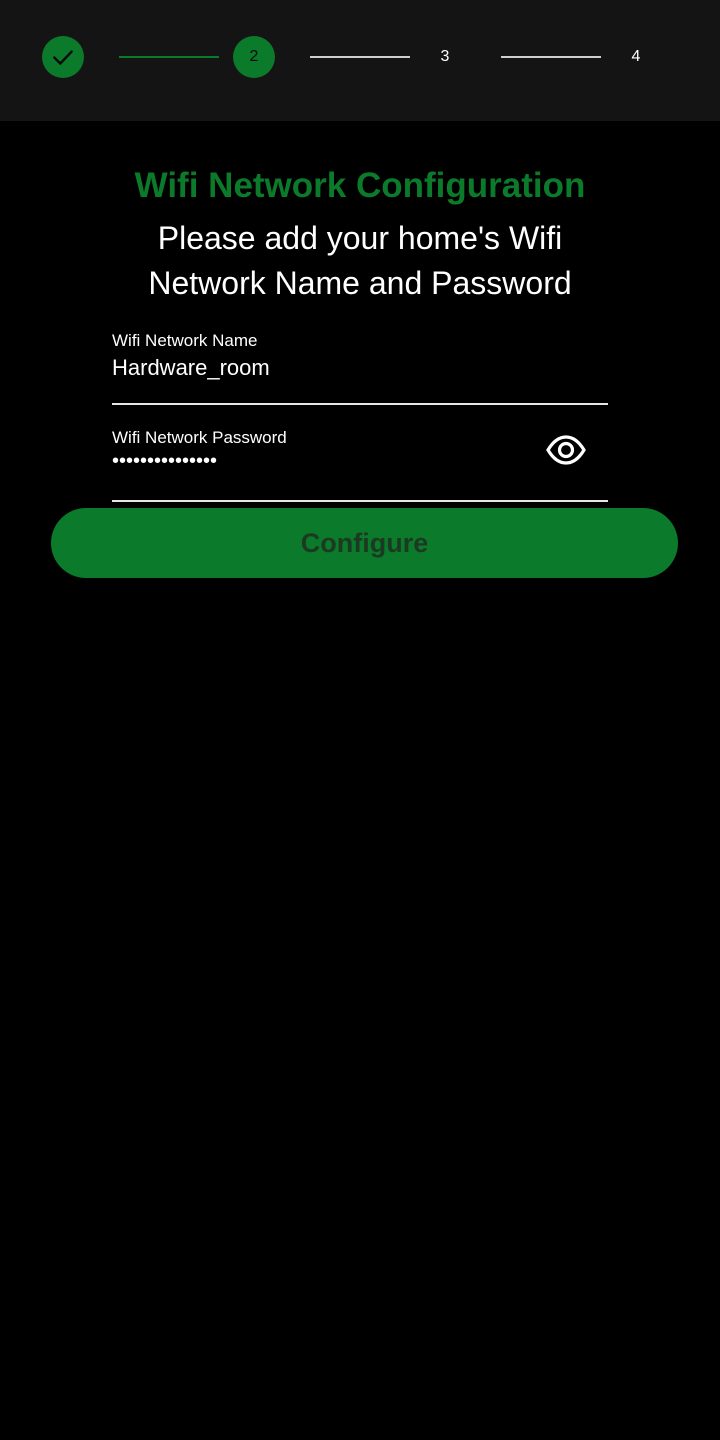 This screenshot has width=720, height=1440. What do you see at coordinates (360, 363) in the screenshot?
I see `ssid-field: Wifi Network Name Hardware_room` at bounding box center [360, 363].